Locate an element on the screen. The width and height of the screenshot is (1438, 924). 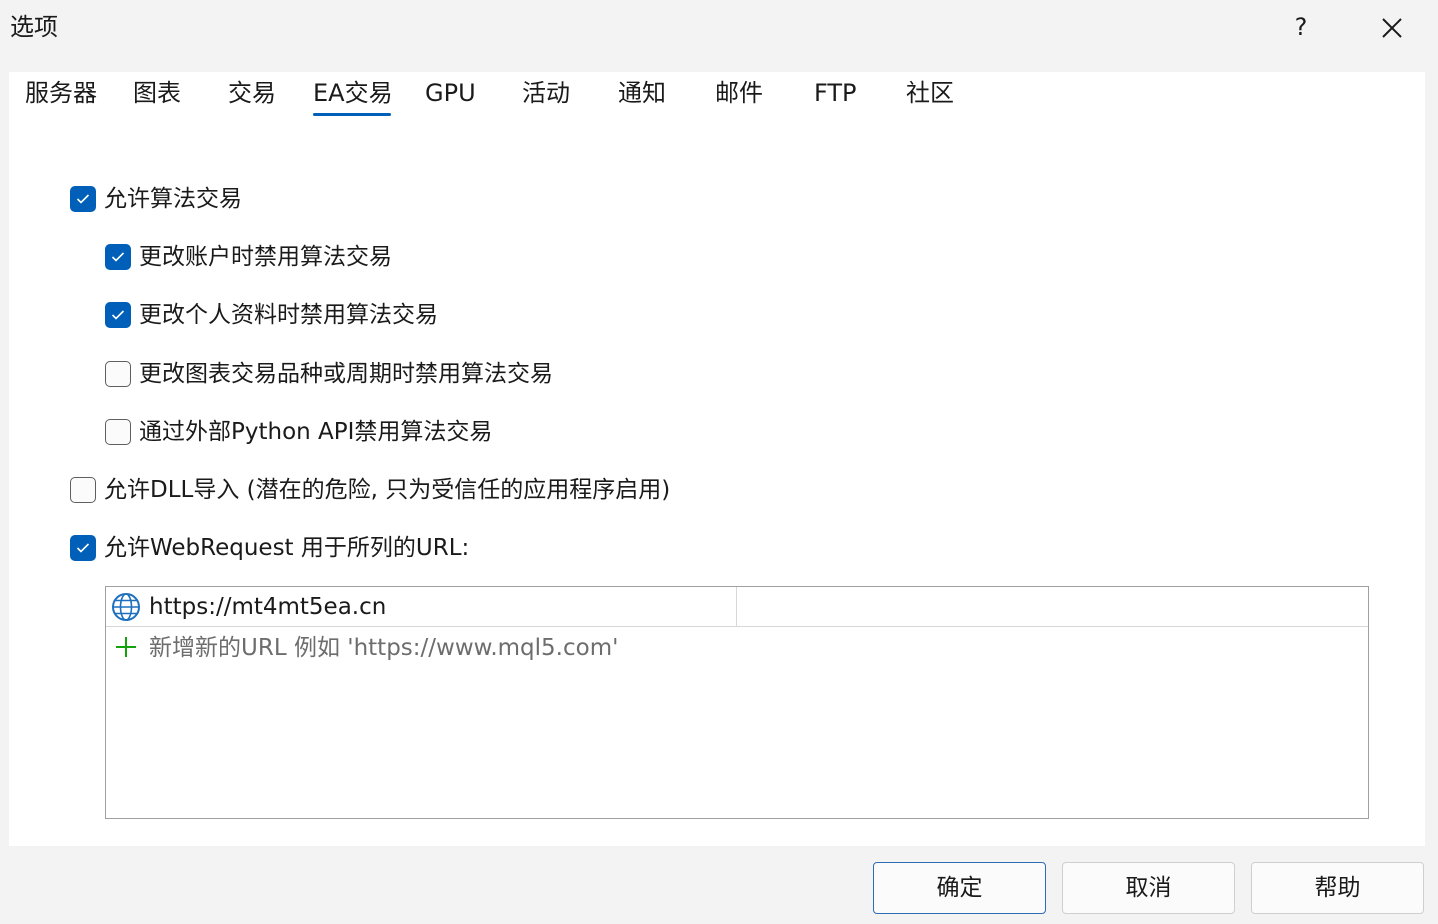
ok-button: 确定 is located at coordinates (959, 888).